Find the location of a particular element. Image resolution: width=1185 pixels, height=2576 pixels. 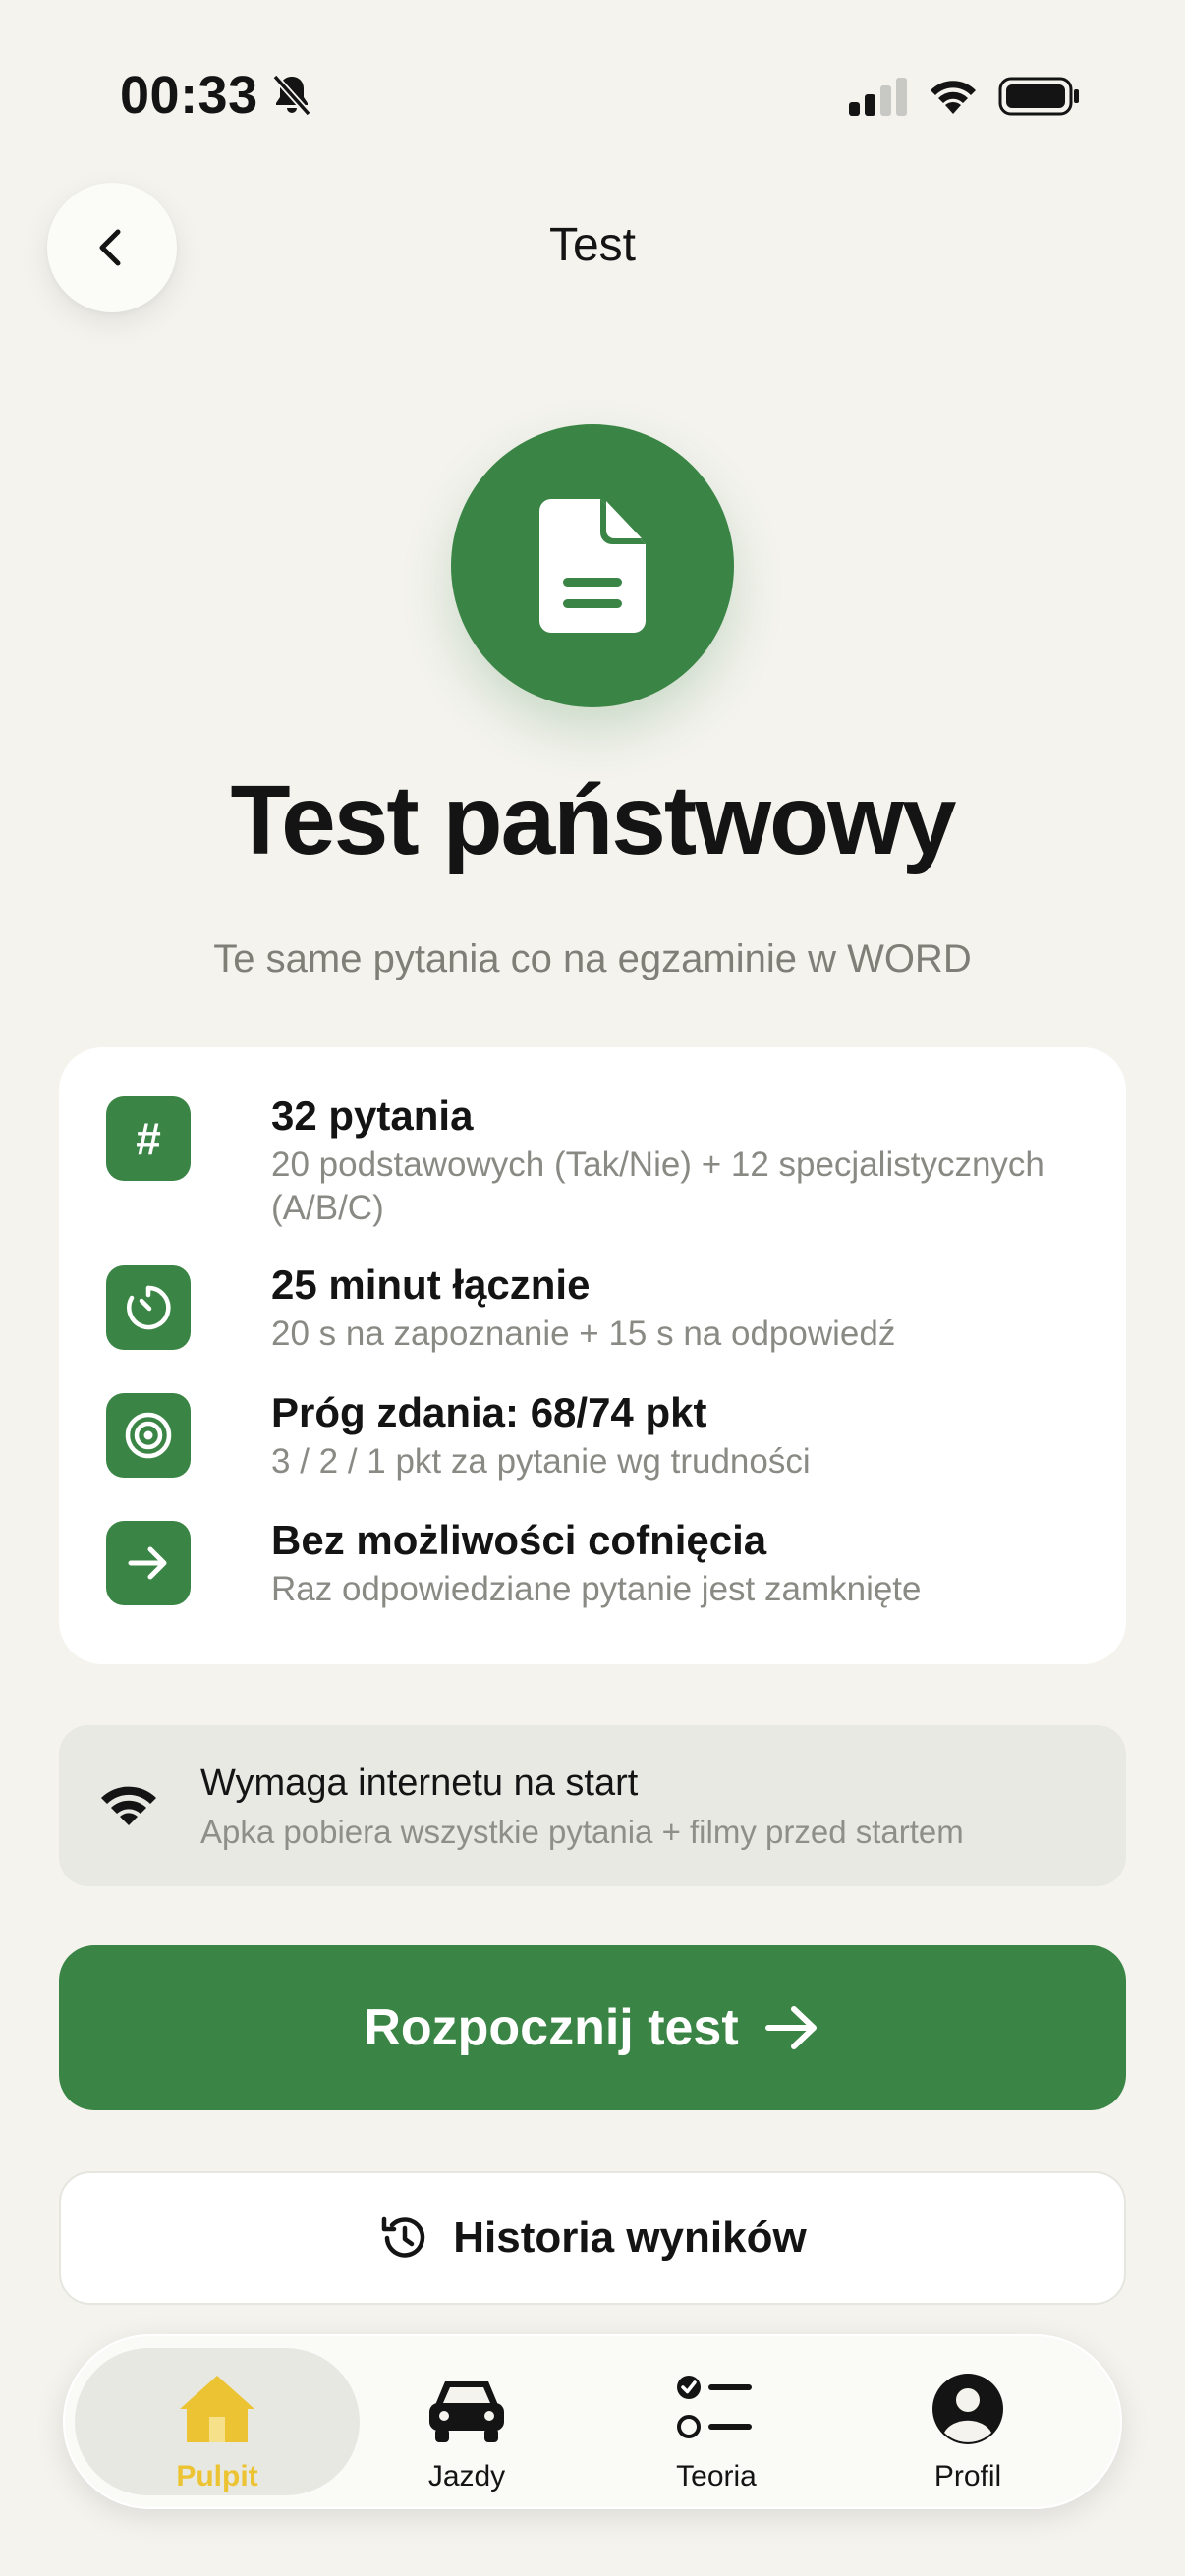

target-icon is located at coordinates (149, 1435).